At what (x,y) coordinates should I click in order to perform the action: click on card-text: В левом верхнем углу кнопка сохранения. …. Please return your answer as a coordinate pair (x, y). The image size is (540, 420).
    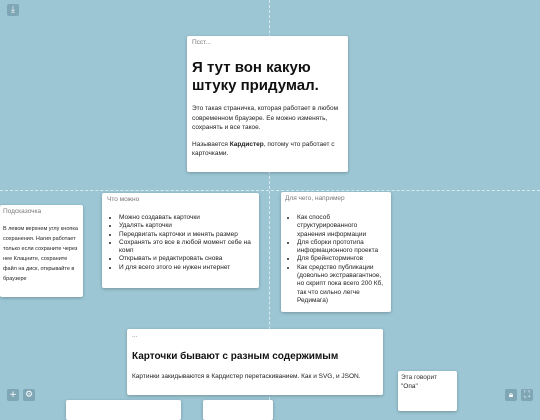
    Looking at the image, I should click on (40, 254).